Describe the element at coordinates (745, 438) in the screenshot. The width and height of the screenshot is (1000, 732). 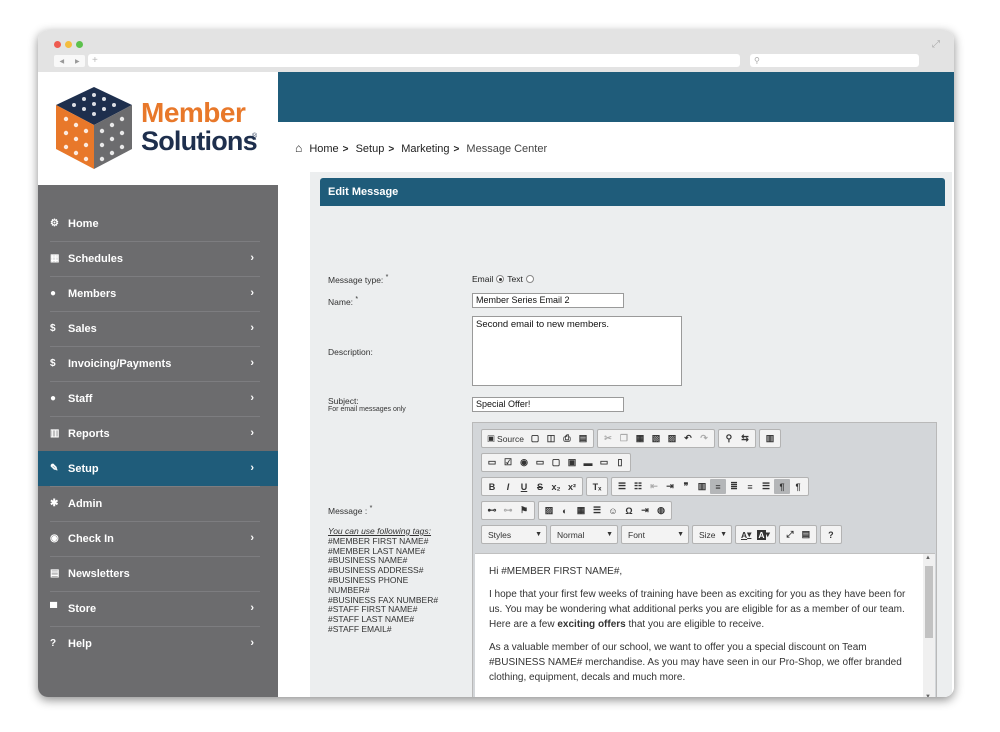
I see `replace-icon: ⇆` at that location.